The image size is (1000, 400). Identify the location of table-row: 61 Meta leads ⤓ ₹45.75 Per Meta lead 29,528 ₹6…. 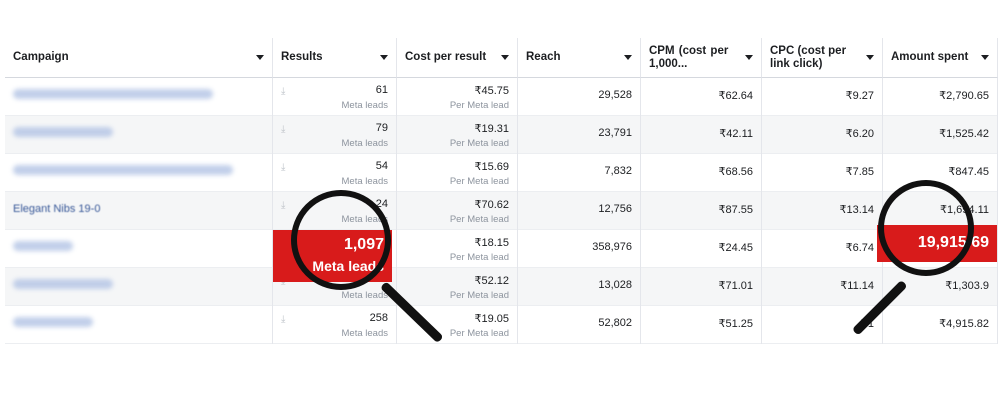
(501, 97).